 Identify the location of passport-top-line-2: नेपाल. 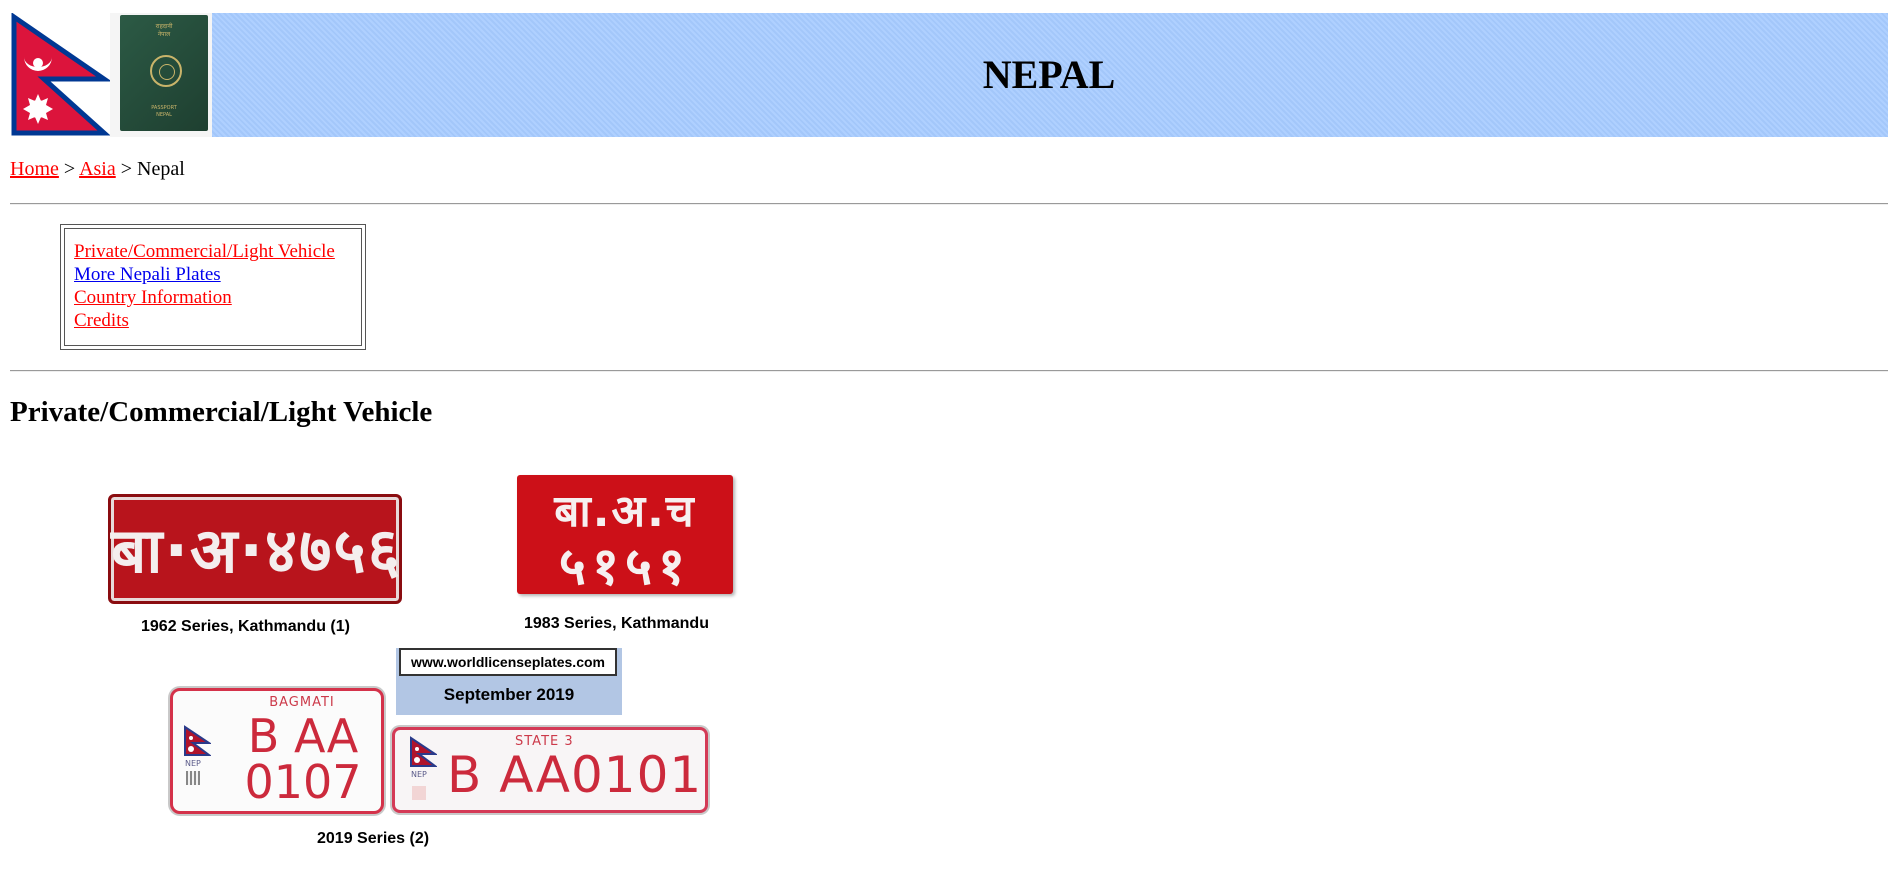
(164, 34).